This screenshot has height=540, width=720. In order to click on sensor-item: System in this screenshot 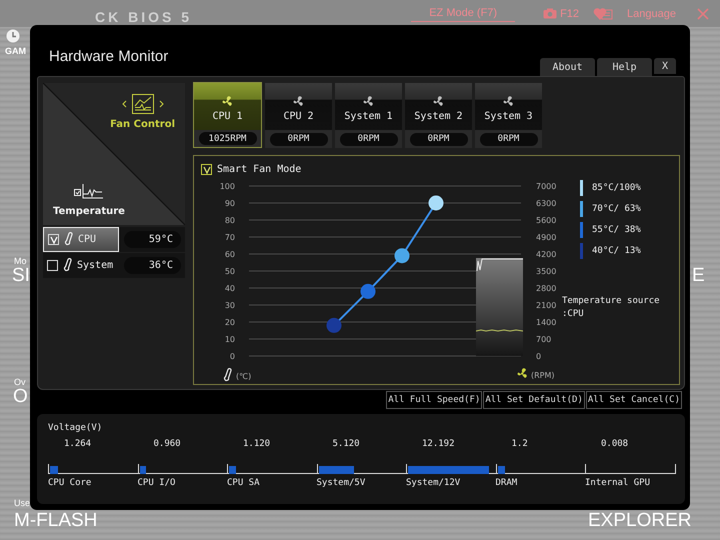, I will do `click(81, 265)`.